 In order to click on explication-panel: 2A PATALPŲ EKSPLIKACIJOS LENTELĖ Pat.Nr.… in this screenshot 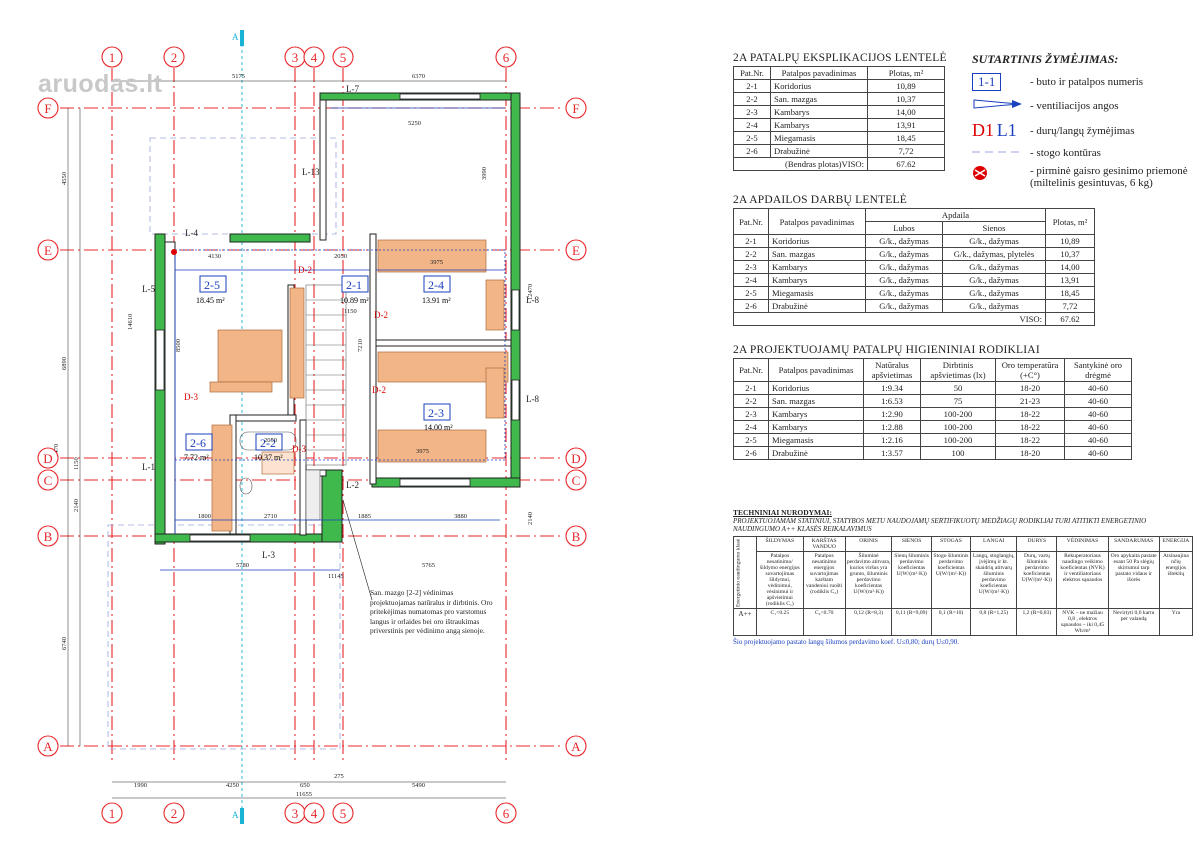, I will do `click(840, 111)`.